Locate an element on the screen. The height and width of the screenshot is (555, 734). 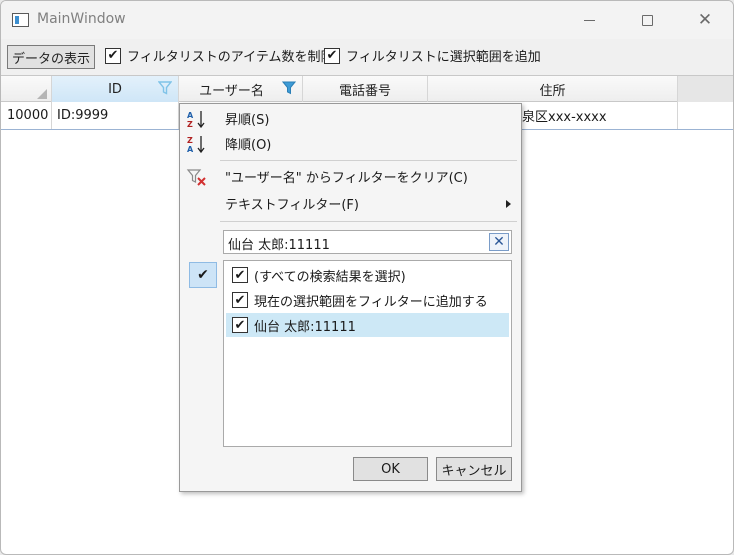
clear-x-icon: ✕ is located at coordinates (499, 242).